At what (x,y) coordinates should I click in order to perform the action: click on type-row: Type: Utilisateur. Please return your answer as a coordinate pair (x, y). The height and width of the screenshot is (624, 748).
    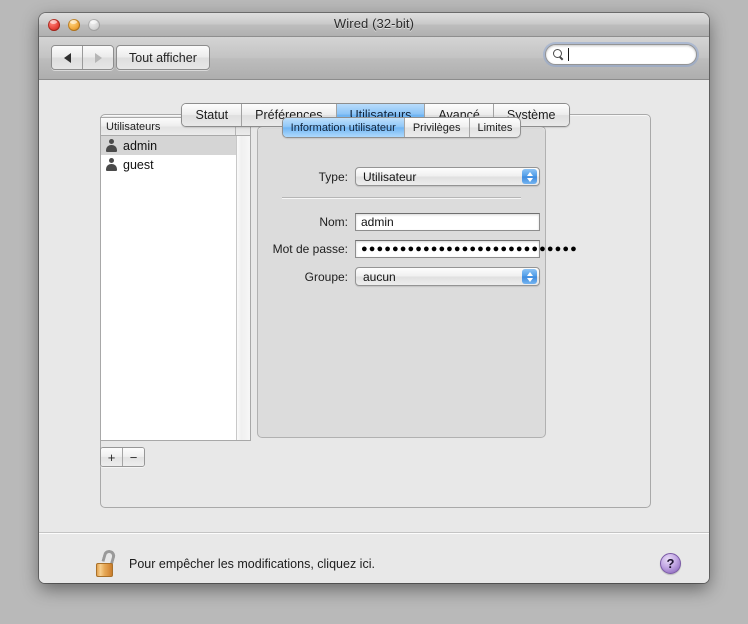
    Looking at the image, I should click on (401, 176).